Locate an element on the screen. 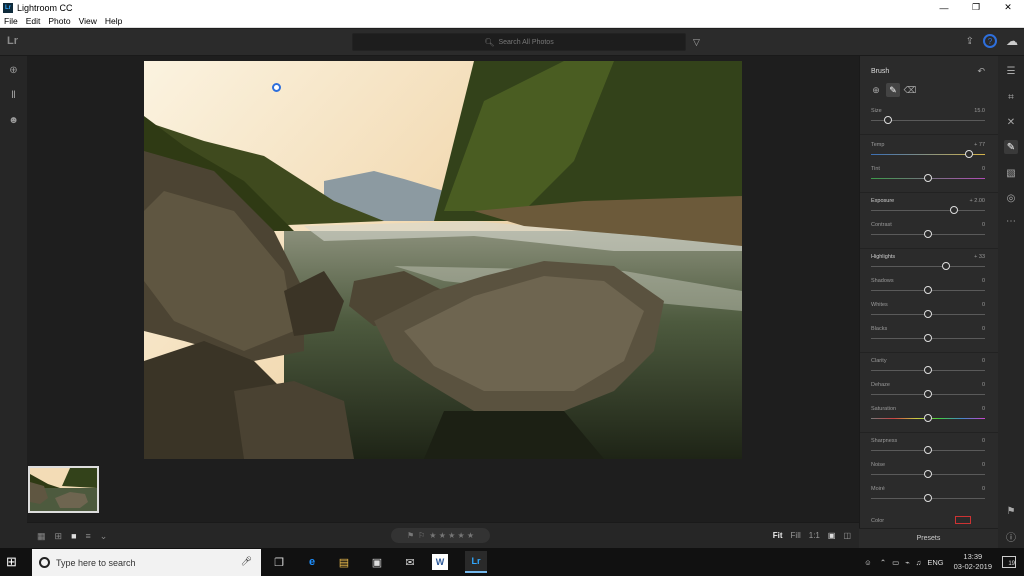 This screenshot has height=576, width=1024. menu-help: Help is located at coordinates (113, 21).